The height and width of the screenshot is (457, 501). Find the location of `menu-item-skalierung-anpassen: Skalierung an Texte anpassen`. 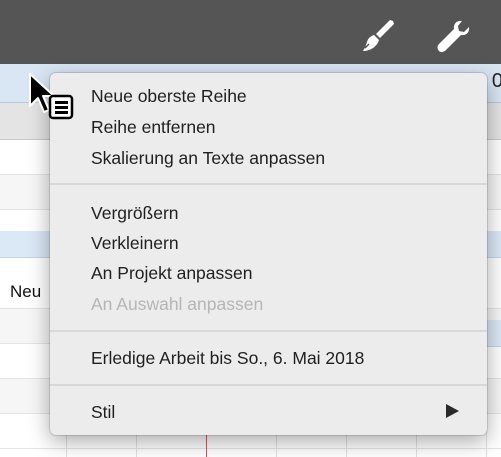

menu-item-skalierung-anpassen: Skalierung an Texte anpassen is located at coordinates (208, 158).